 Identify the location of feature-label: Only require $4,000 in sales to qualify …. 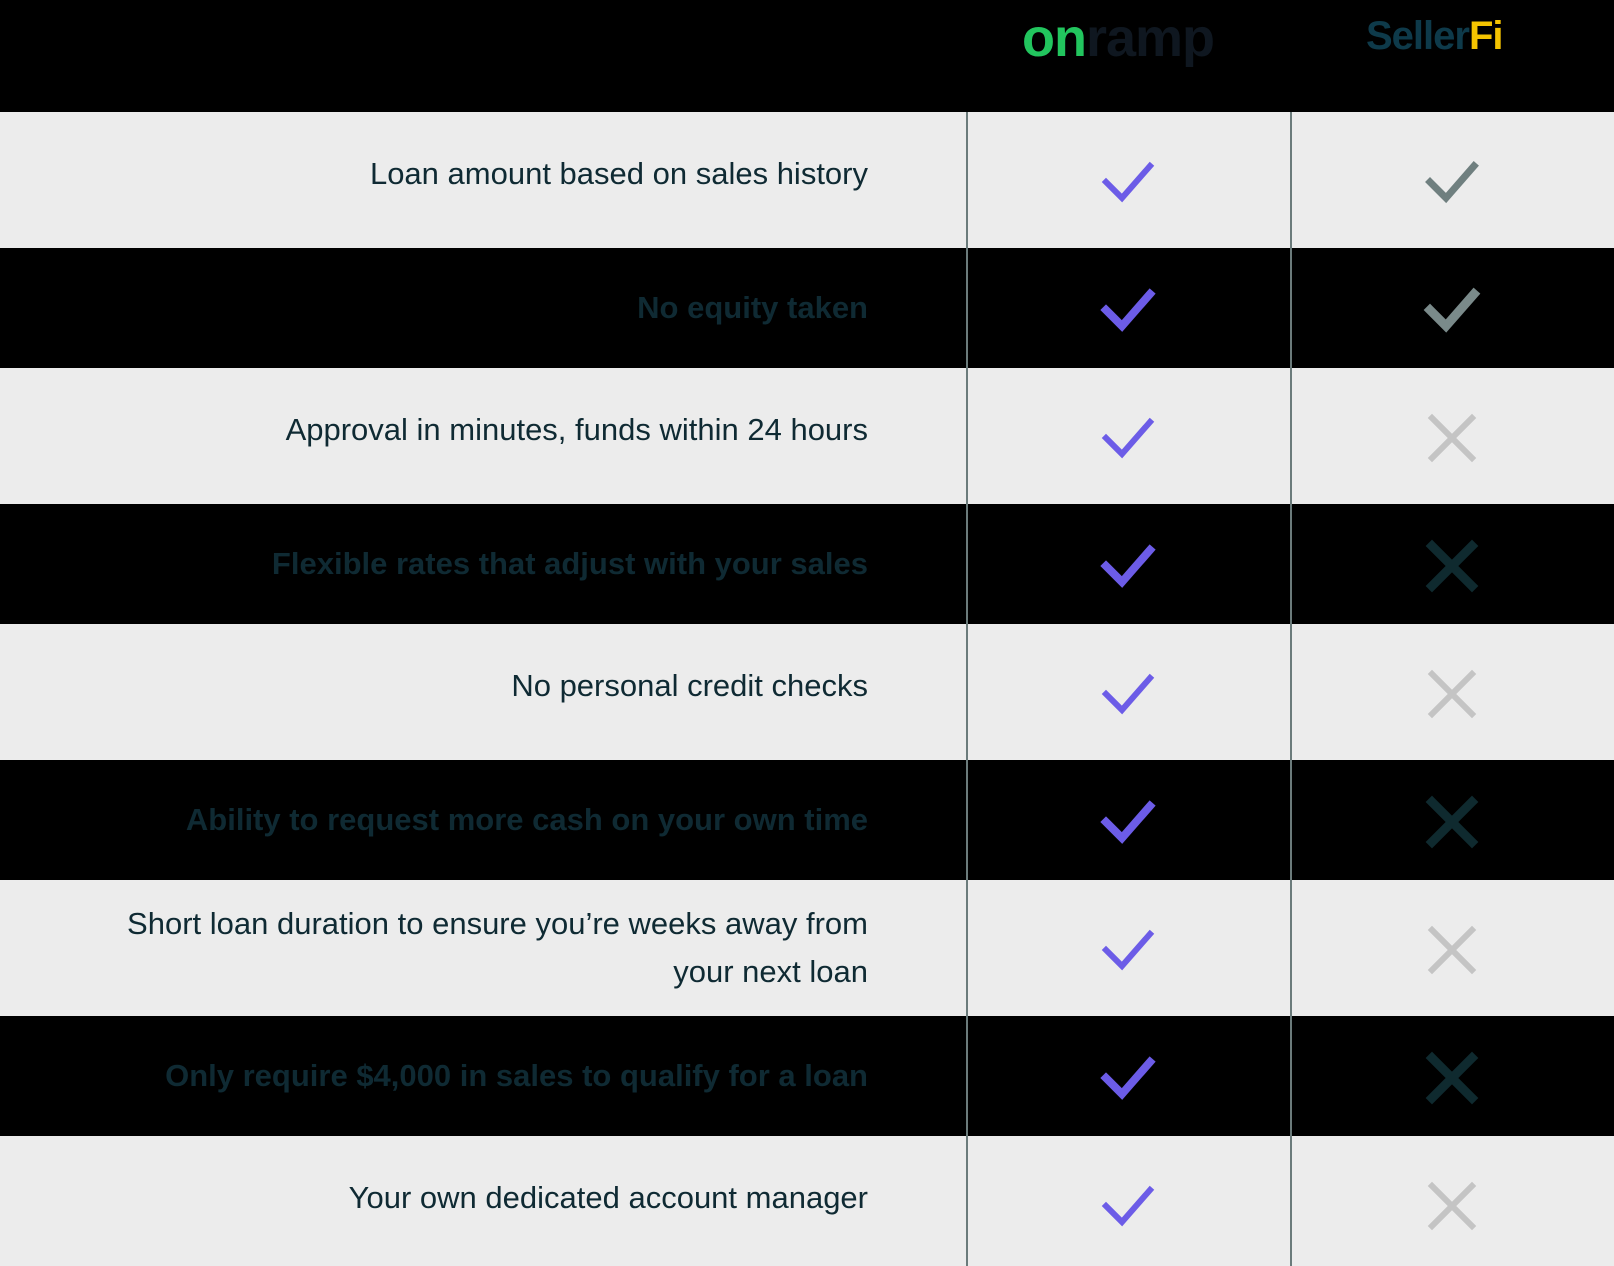
(516, 1075).